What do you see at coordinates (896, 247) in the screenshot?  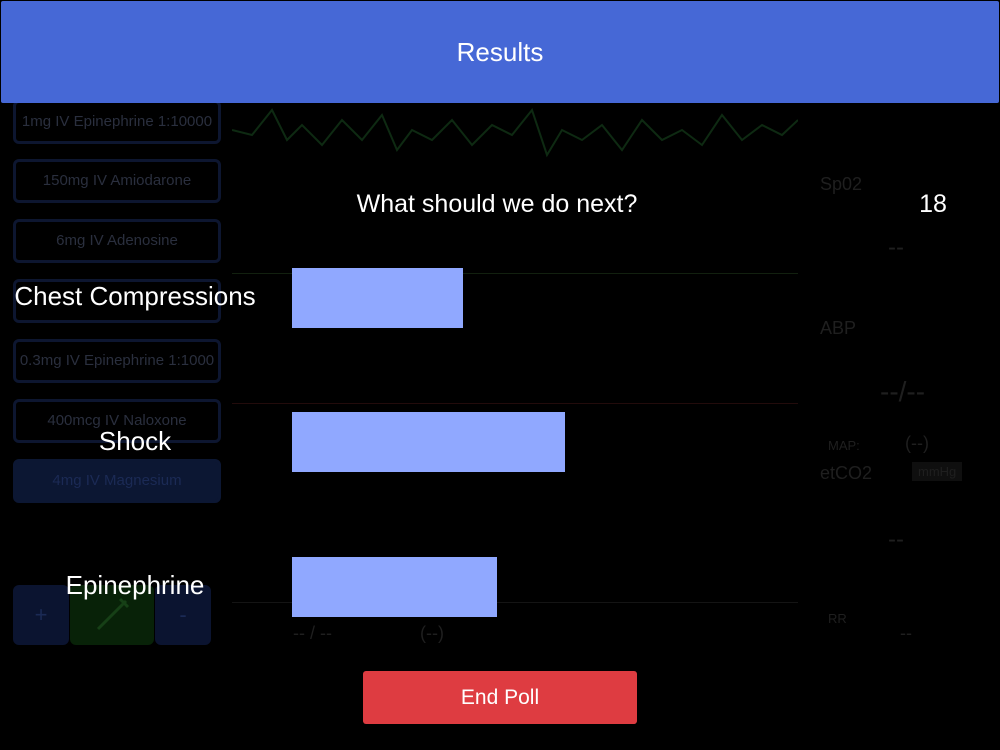 I see `spo2-value: --` at bounding box center [896, 247].